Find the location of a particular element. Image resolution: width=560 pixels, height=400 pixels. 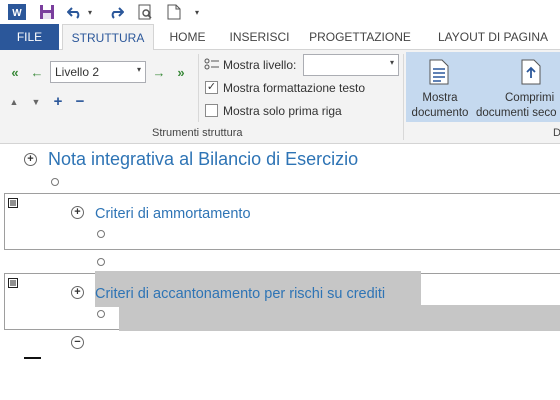

tab-layout-di-pagina: LAYOUT DI PAGINA is located at coordinates (493, 37).